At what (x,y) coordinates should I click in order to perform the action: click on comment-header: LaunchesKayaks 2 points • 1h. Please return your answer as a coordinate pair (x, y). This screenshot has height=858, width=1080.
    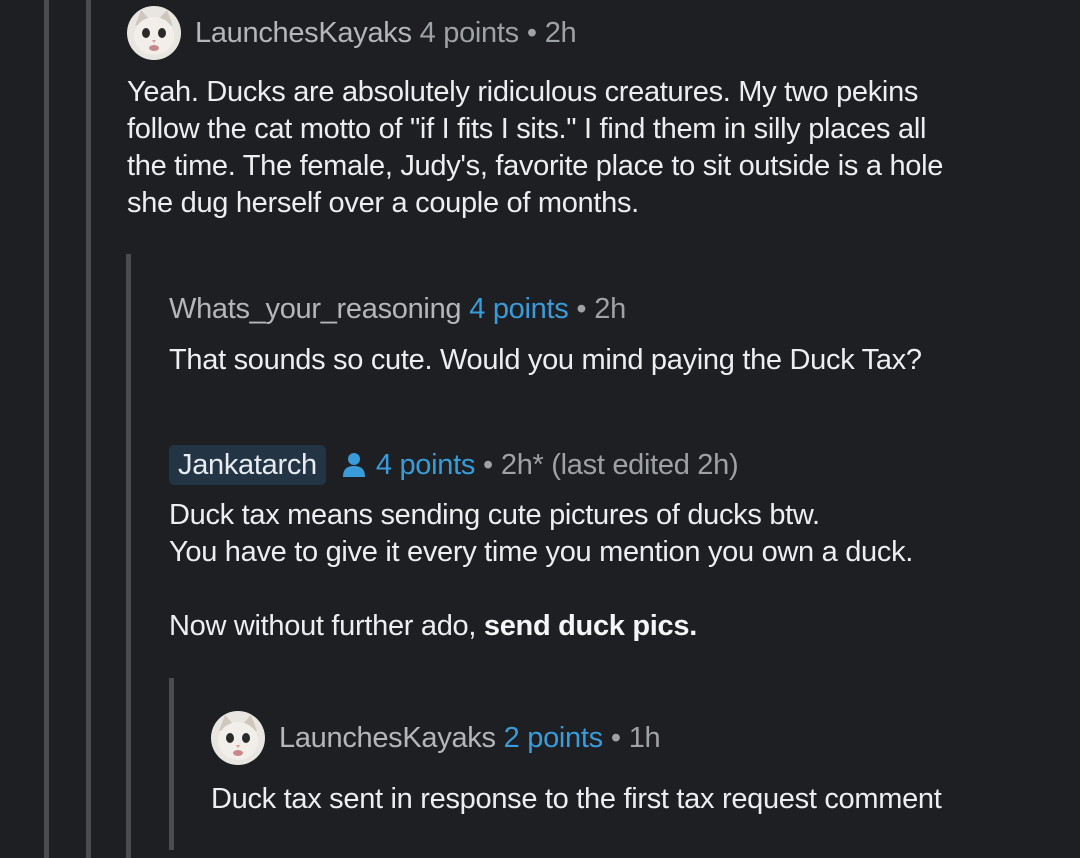
    Looking at the image, I should click on (576, 738).